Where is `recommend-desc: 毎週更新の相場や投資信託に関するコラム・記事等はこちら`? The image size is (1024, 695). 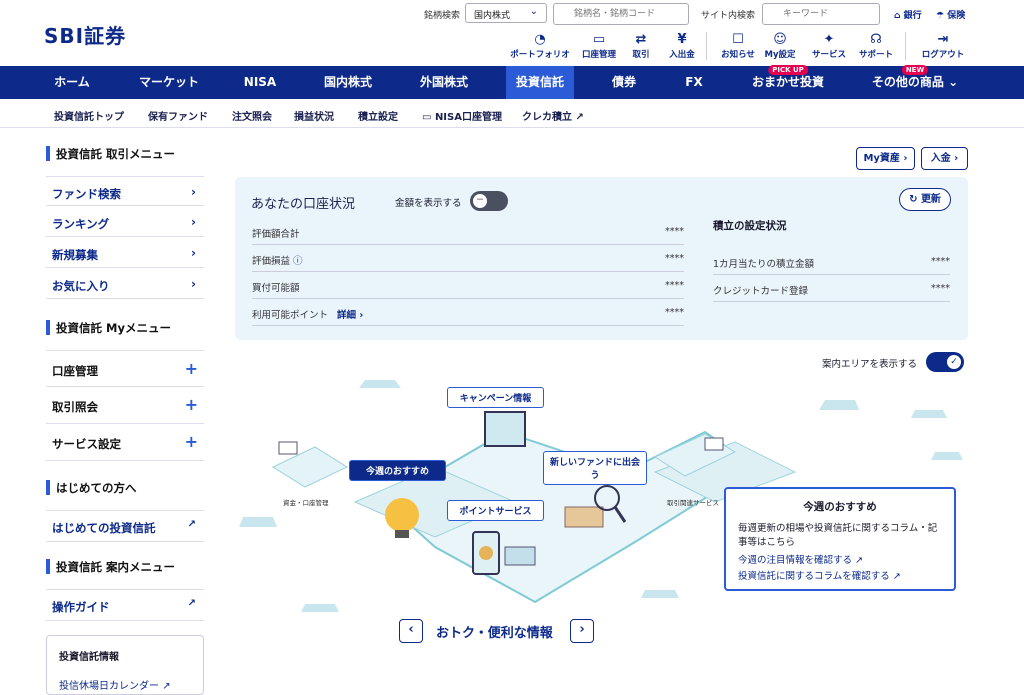
recommend-desc: 毎週更新の相場や投資信託に関するコラム・記事等はこちら is located at coordinates (838, 535).